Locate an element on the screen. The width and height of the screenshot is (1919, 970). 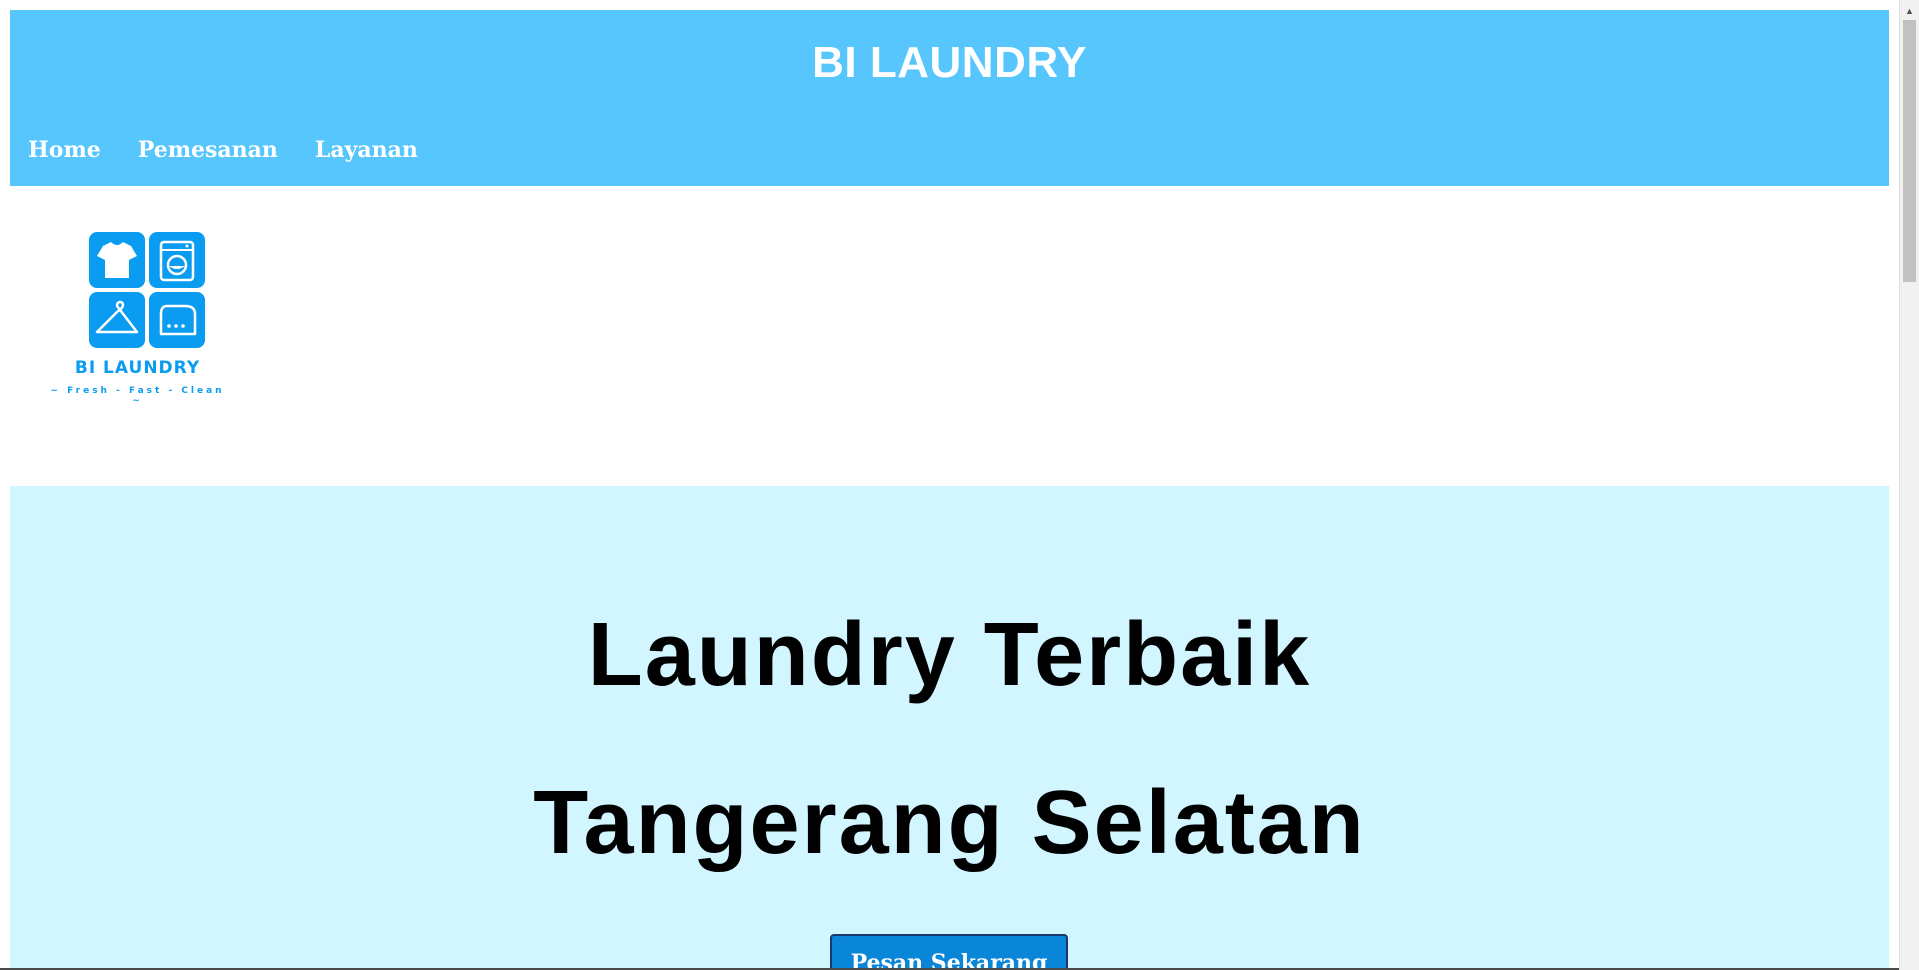
scroll-up-arrow-icon: ▲ is located at coordinates (1909, 10).